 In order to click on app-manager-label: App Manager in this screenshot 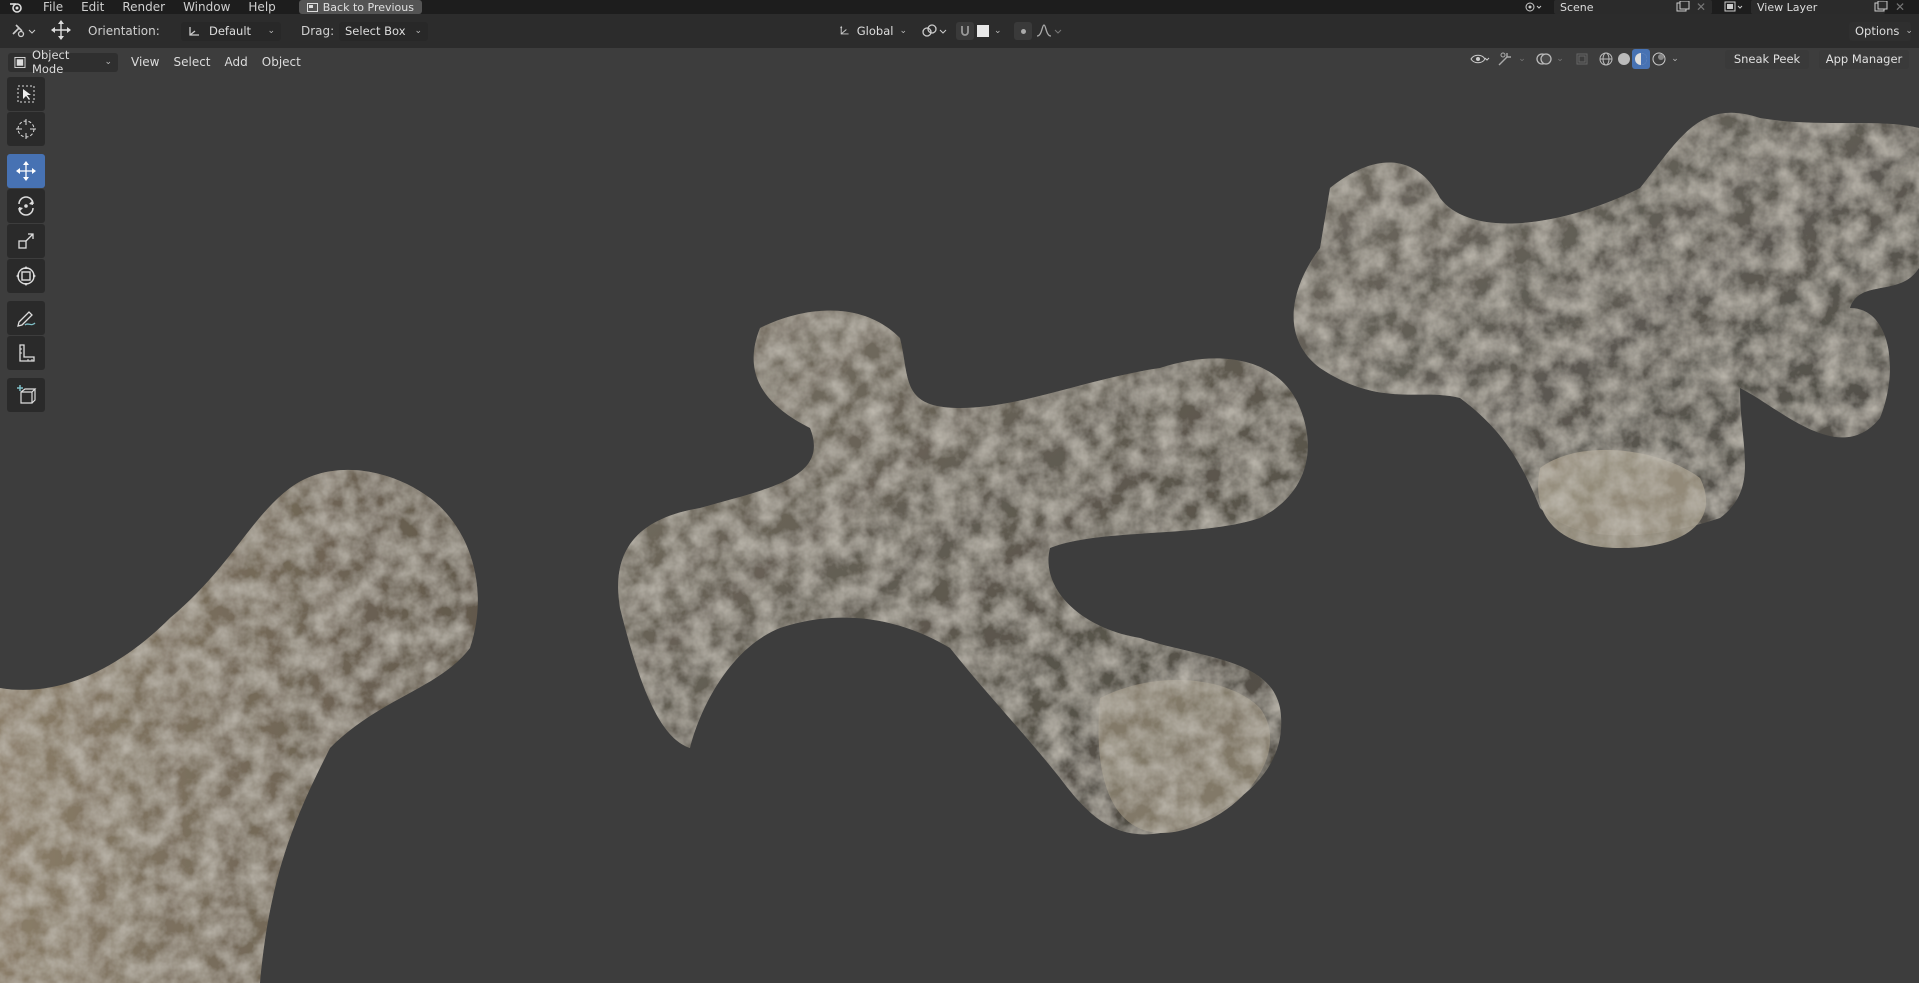, I will do `click(1864, 59)`.